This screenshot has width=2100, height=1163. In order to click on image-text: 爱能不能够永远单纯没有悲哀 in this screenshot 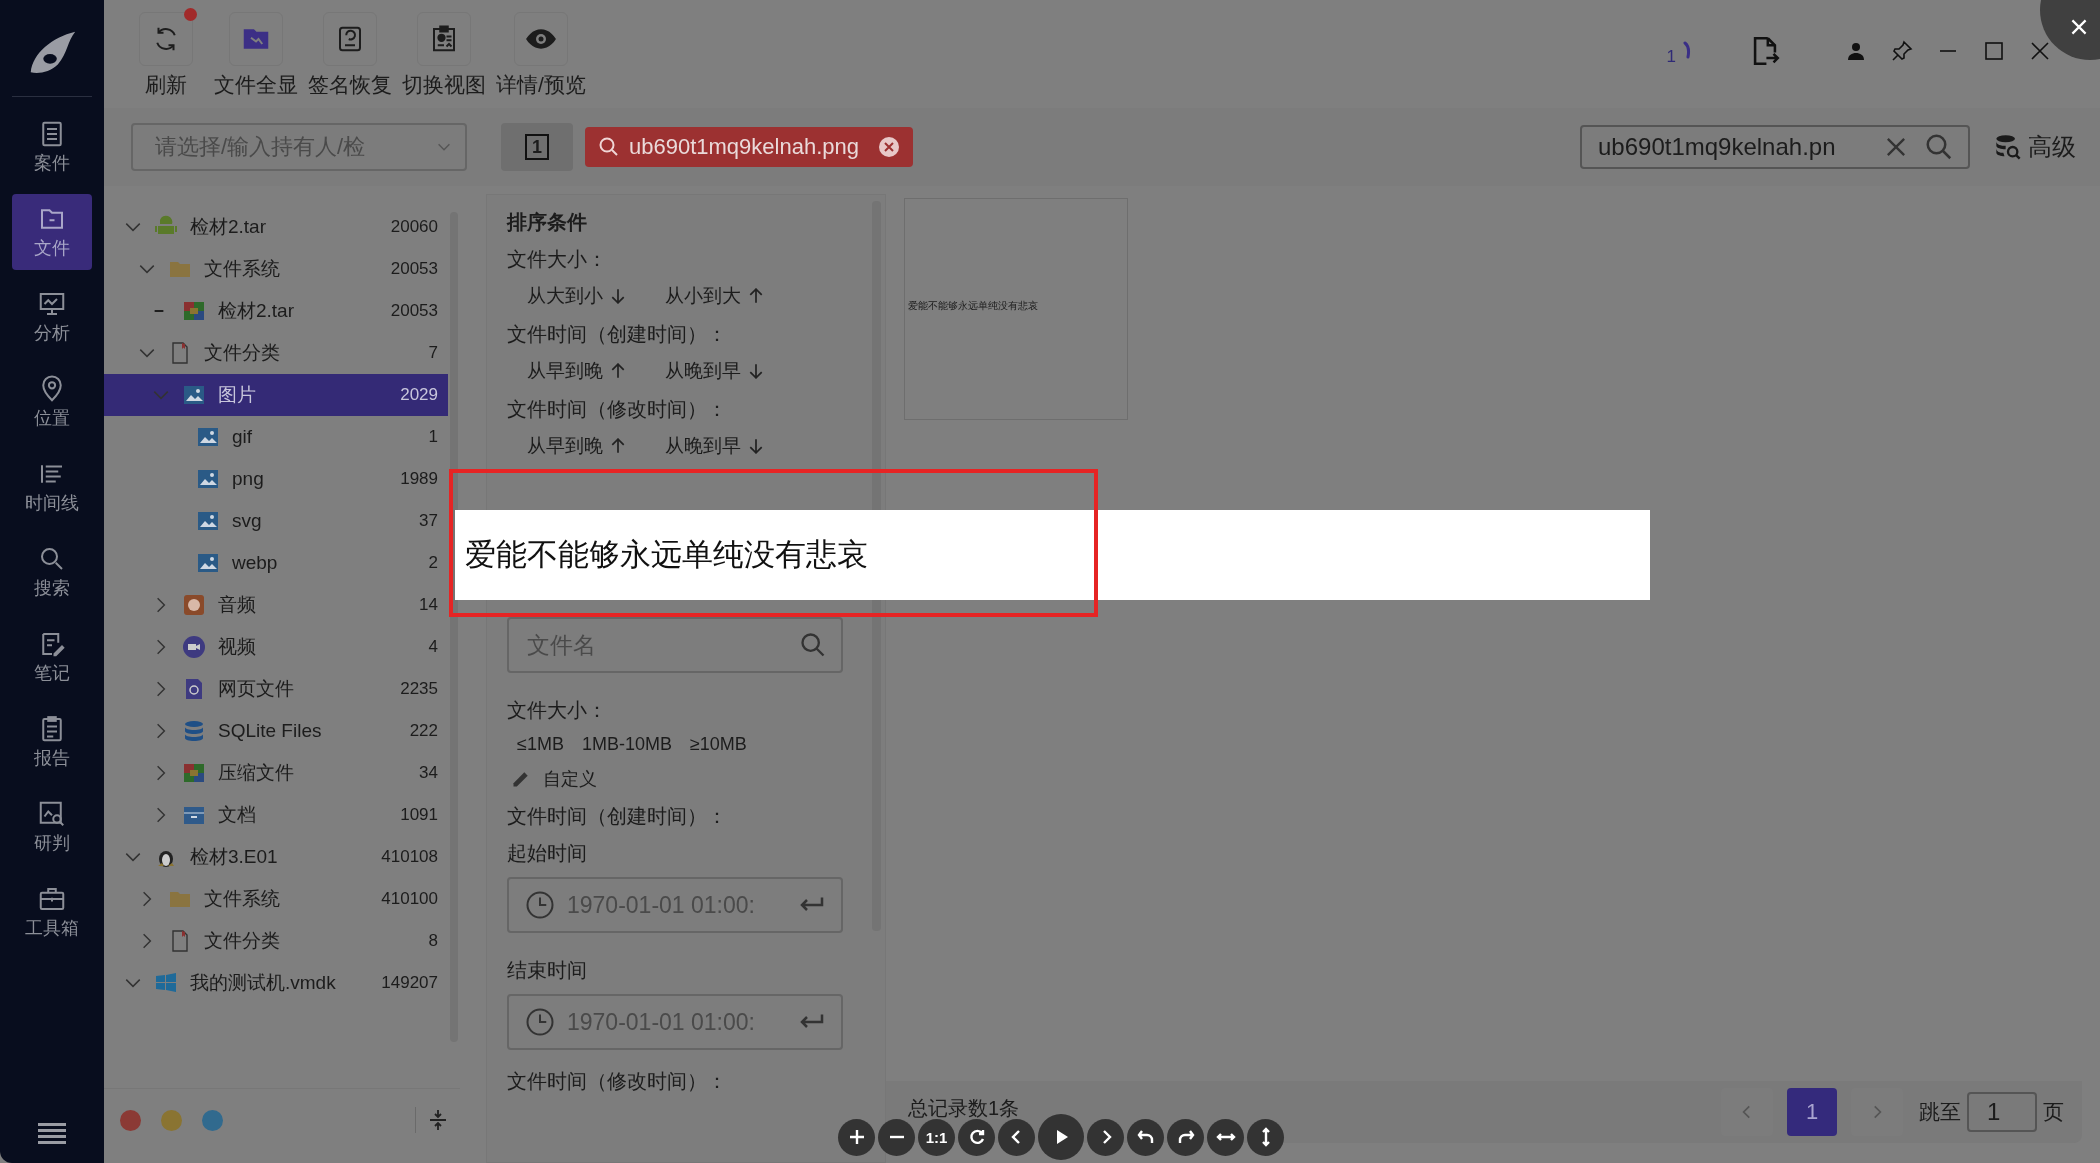, I will do `click(666, 555)`.